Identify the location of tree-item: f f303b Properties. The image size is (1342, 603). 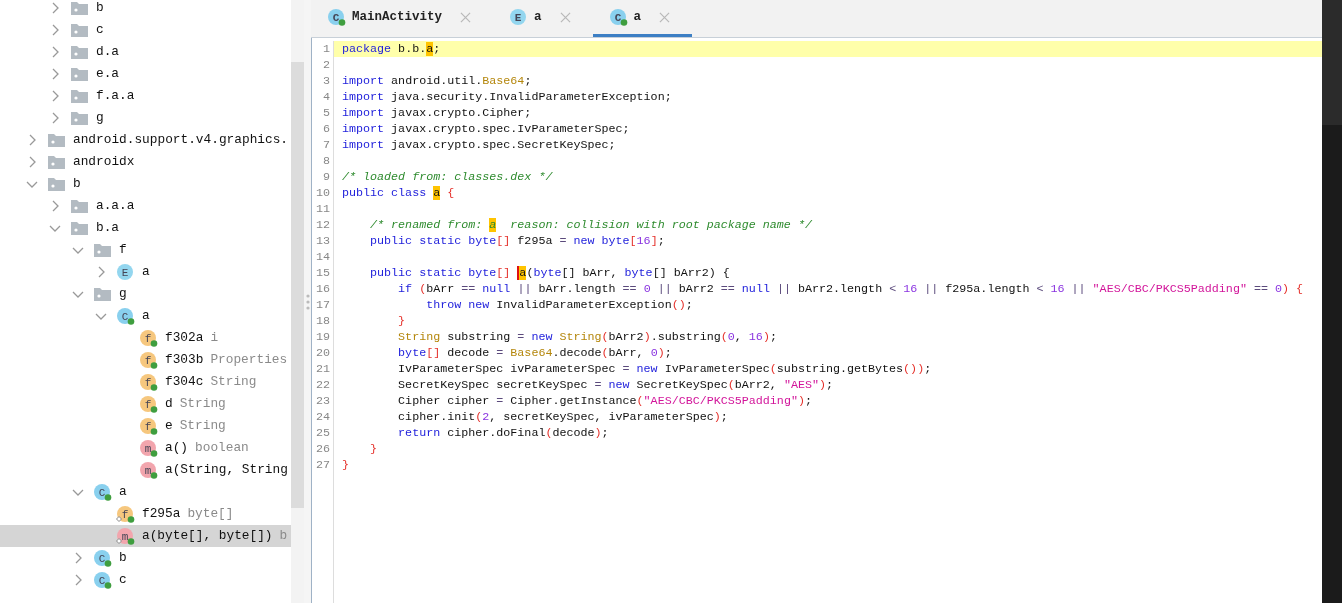
(145, 360).